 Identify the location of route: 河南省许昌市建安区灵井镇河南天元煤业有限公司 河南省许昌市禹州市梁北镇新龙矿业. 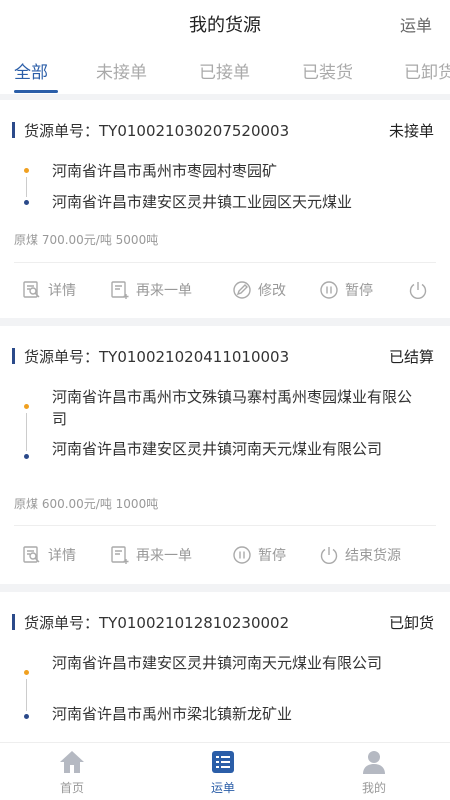
(225, 692).